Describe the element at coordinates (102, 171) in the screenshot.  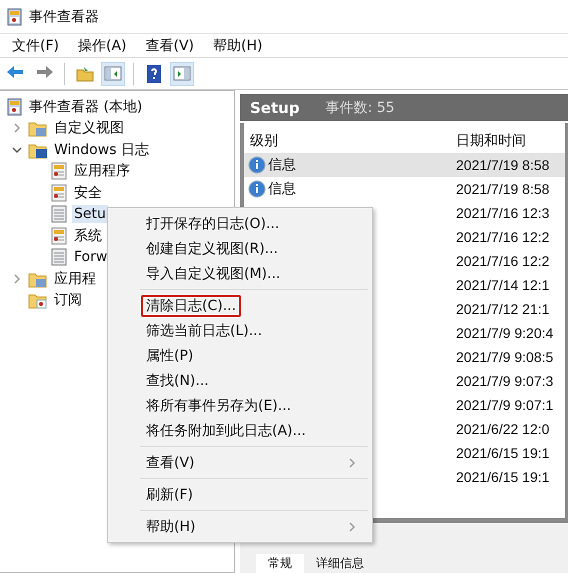
I see `tree-item: 应用程序` at that location.